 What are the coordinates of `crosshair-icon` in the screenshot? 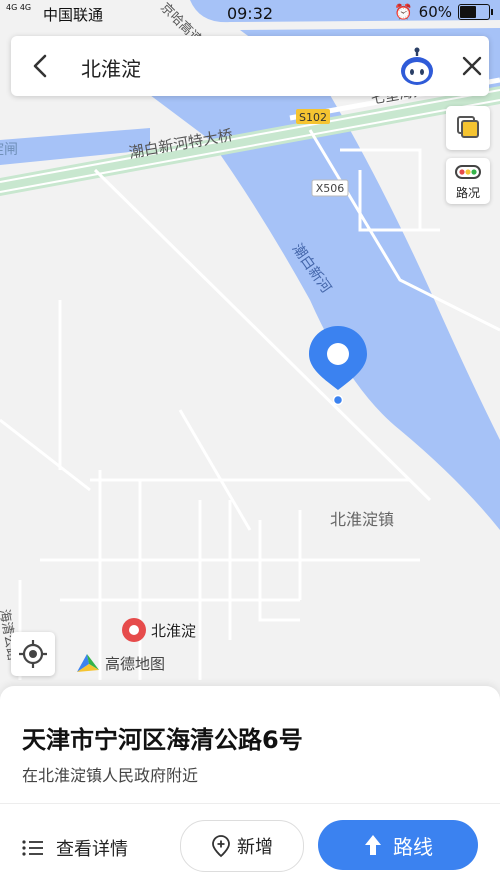 It's located at (33, 654).